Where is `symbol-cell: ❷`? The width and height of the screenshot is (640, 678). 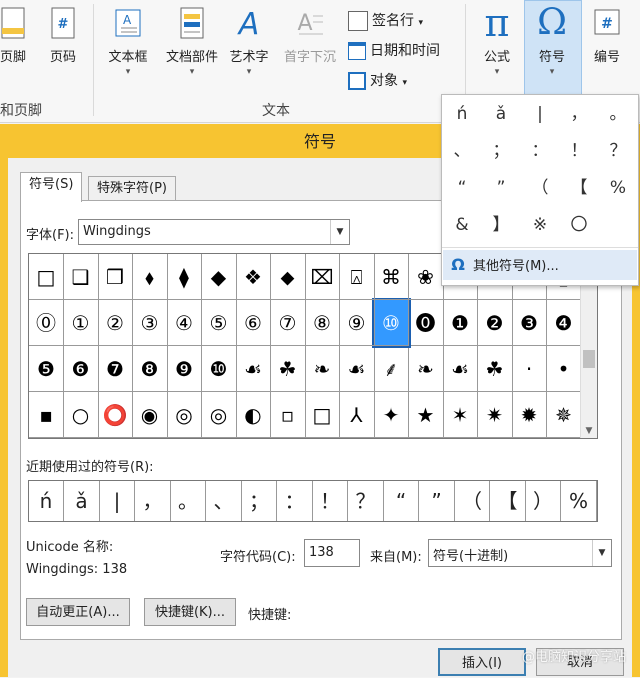
symbol-cell: ❷ is located at coordinates (495, 323).